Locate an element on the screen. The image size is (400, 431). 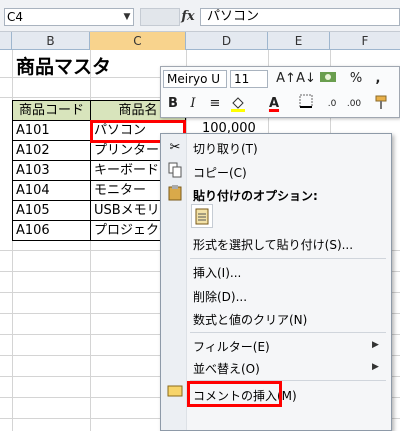
align-center-icon: ≡ is located at coordinates (215, 104).